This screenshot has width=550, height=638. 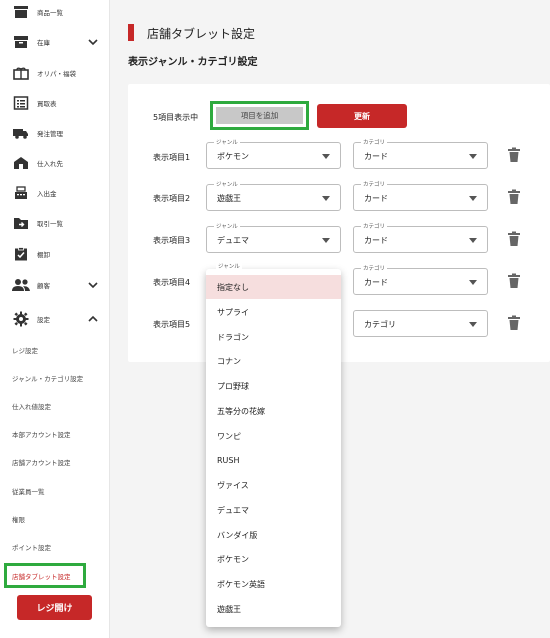 What do you see at coordinates (362, 116) in the screenshot?
I see `update-button: 更新` at bounding box center [362, 116].